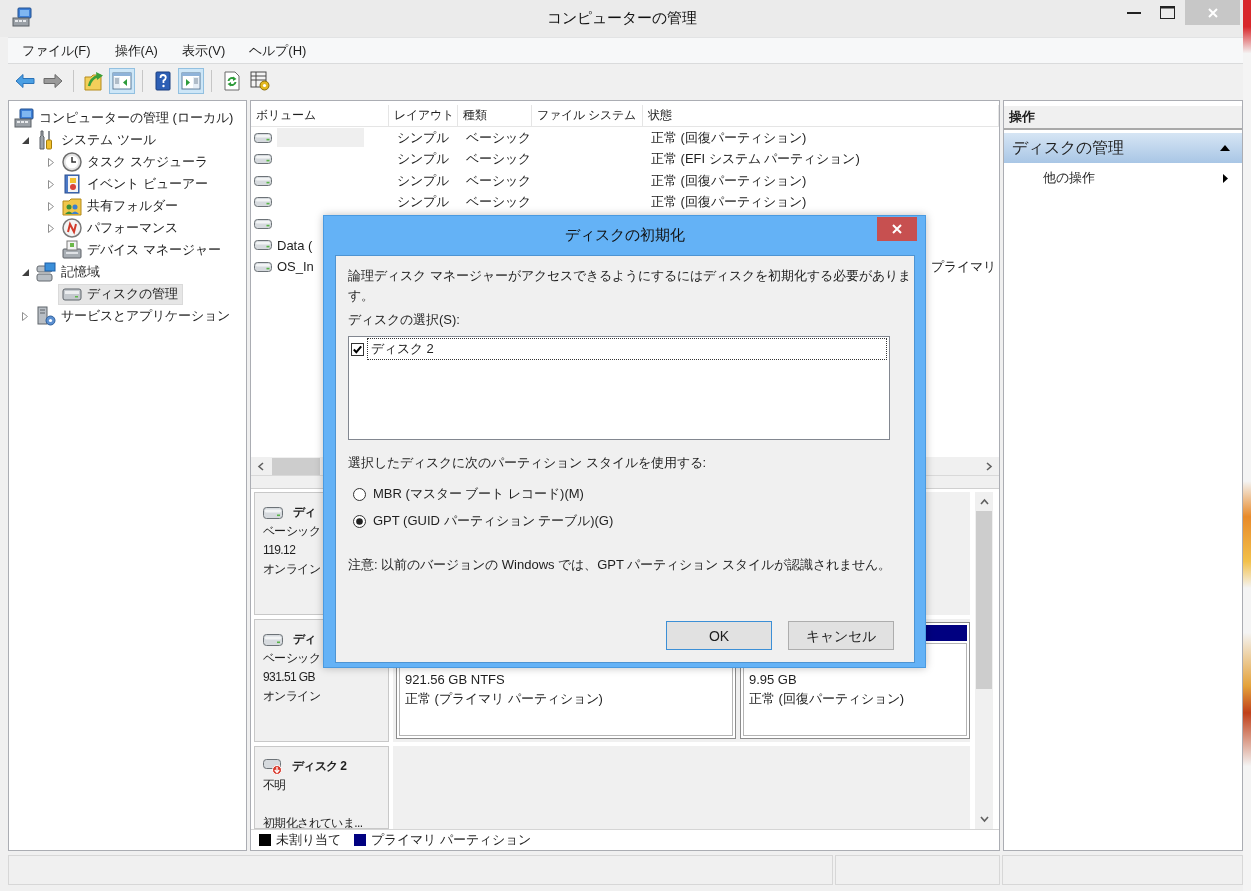 The image size is (1251, 891). Describe the element at coordinates (120, 206) in the screenshot. I see `tree-item: 共有フォルダー` at that location.